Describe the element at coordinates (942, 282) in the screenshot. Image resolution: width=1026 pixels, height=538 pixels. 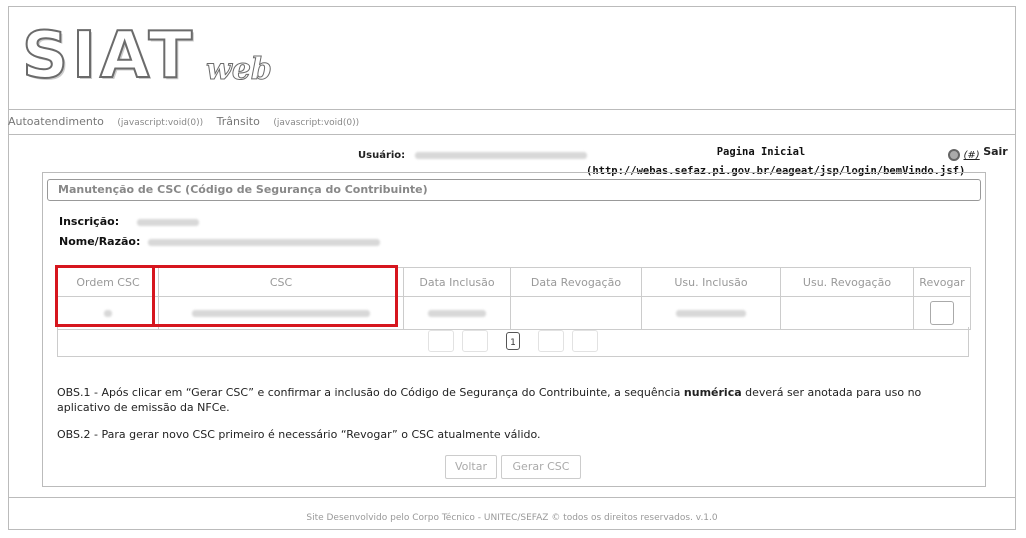
I see `col-revogar: Revogar` at that location.